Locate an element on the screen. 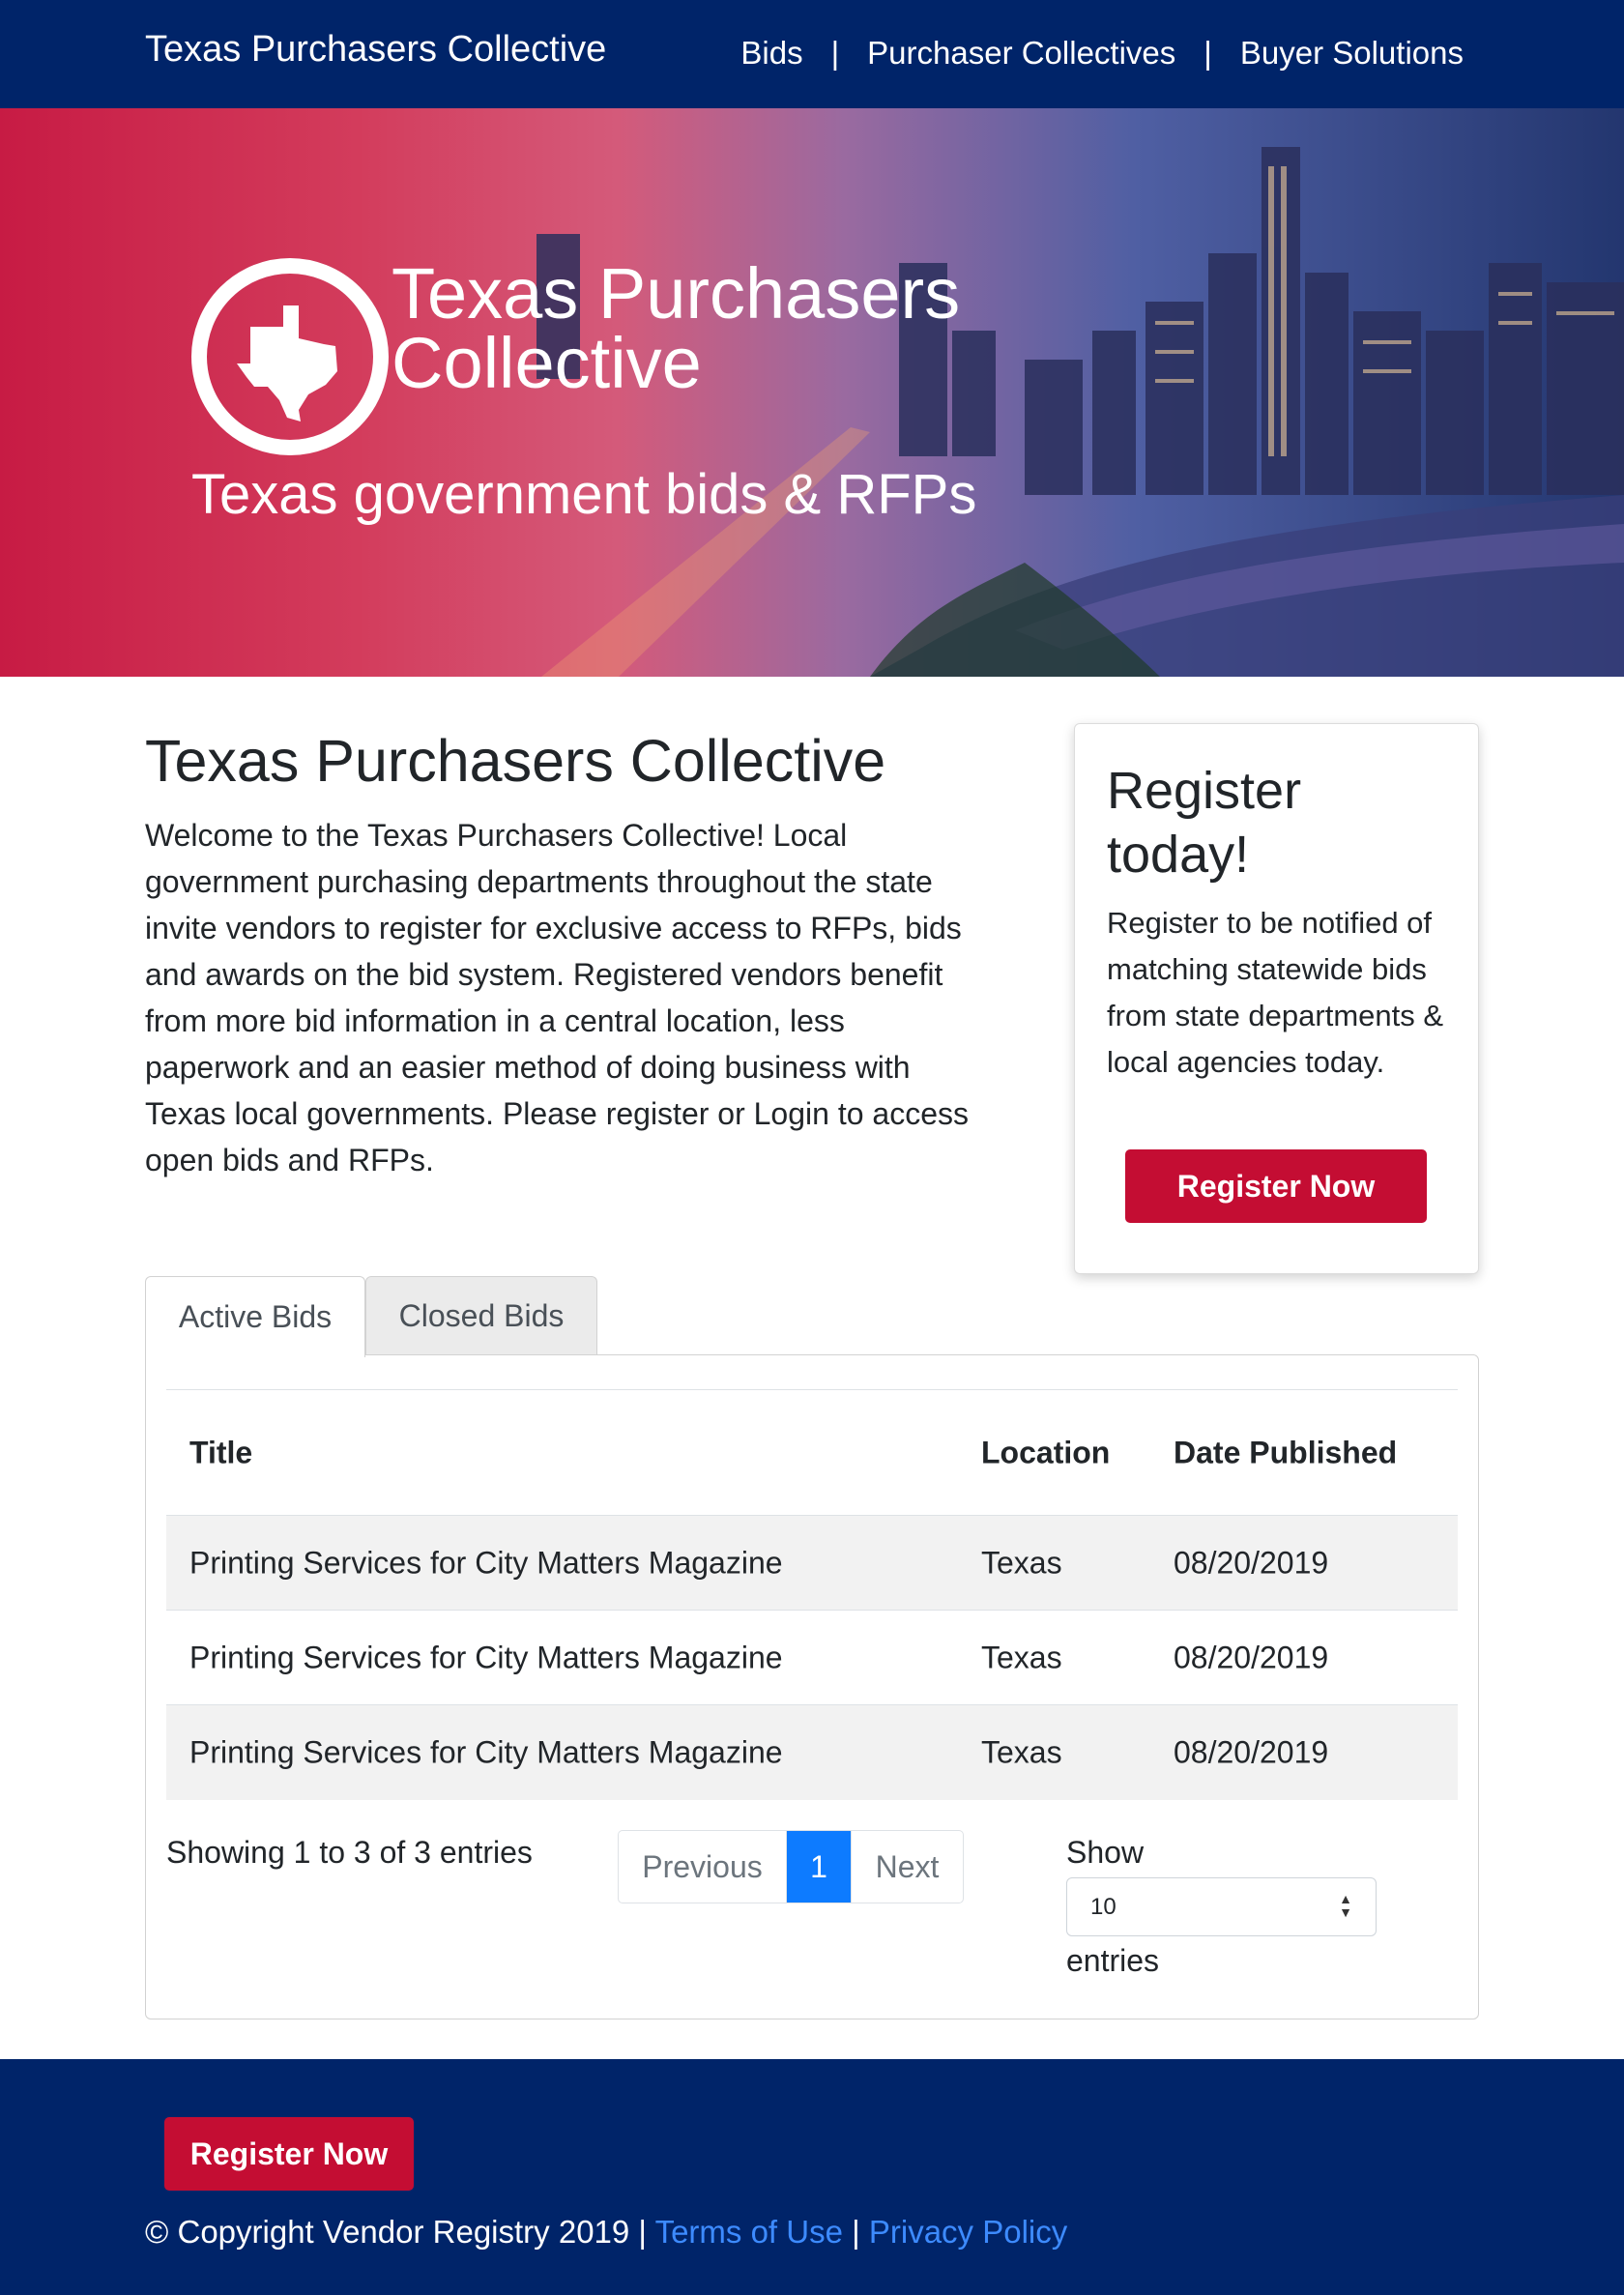  nav-link-buyer-solutions: Buyer Solutions is located at coordinates (1352, 53).